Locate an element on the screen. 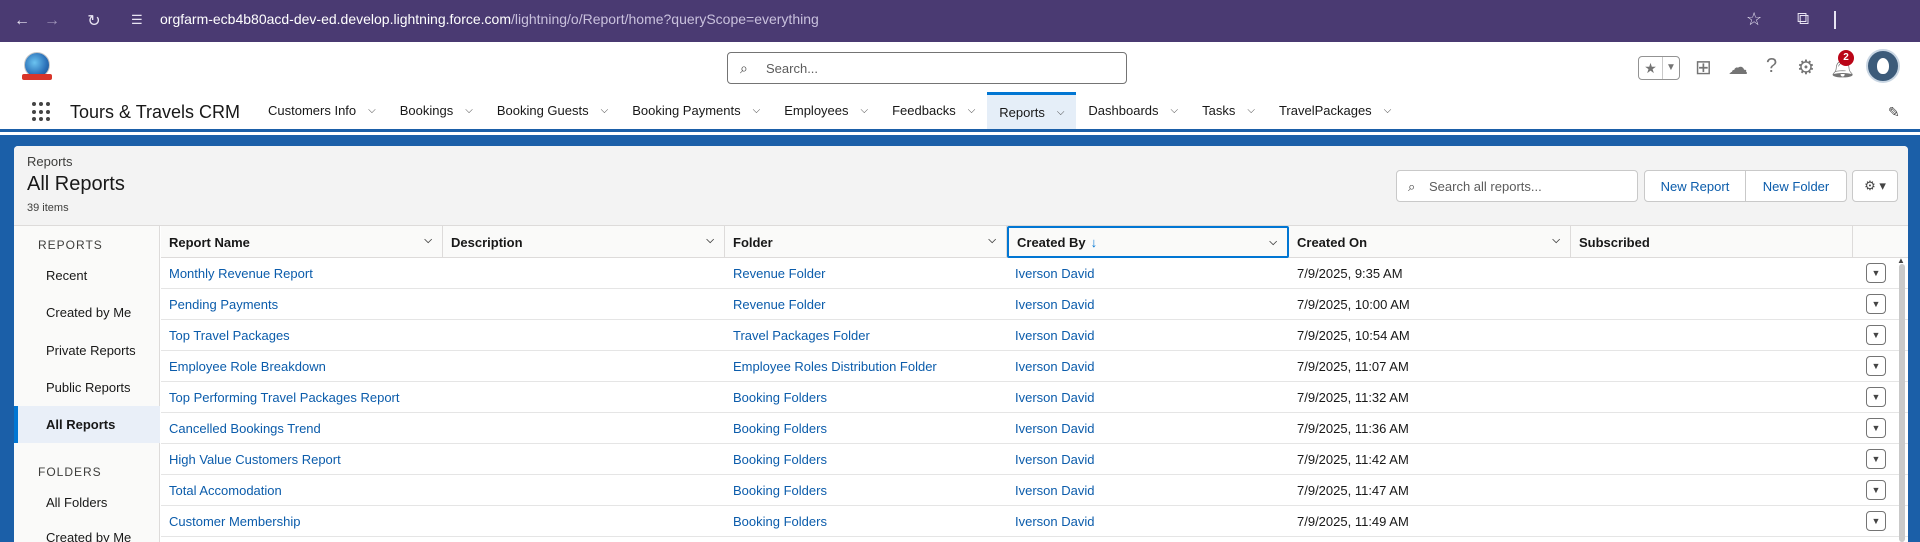 The image size is (1920, 542). cell-report-name: Cancelled Bookings Trend is located at coordinates (302, 428).